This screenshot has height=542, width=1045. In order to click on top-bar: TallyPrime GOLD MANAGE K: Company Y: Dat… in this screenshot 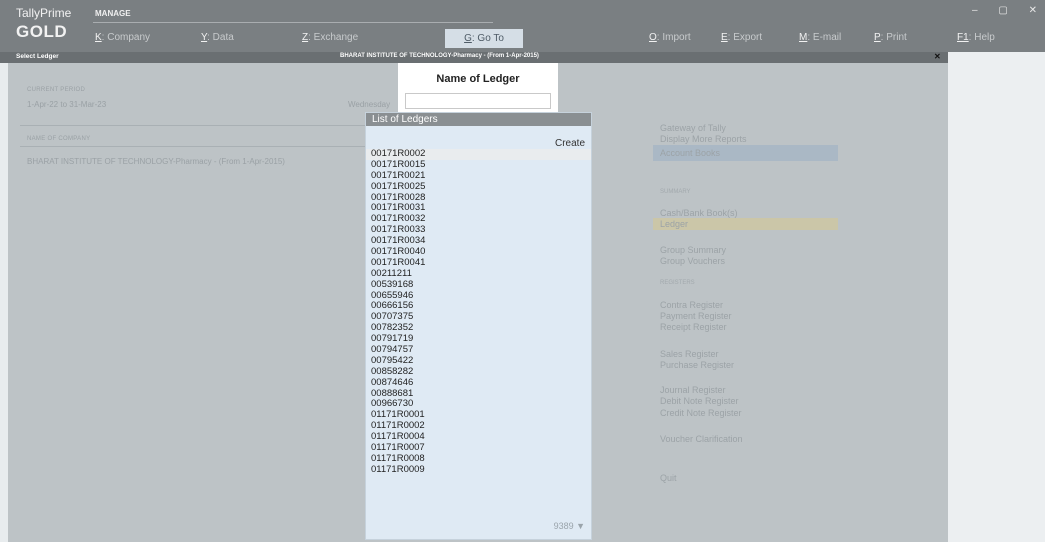, I will do `click(522, 26)`.